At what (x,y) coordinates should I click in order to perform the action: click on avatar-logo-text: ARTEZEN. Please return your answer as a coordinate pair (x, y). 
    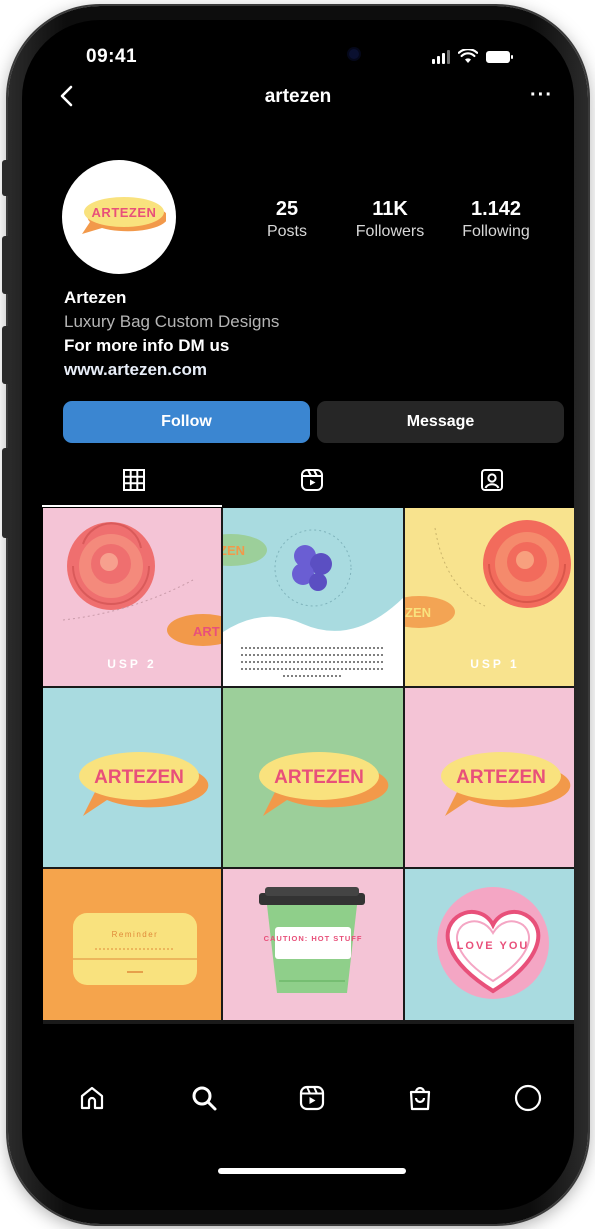
    Looking at the image, I should click on (124, 212).